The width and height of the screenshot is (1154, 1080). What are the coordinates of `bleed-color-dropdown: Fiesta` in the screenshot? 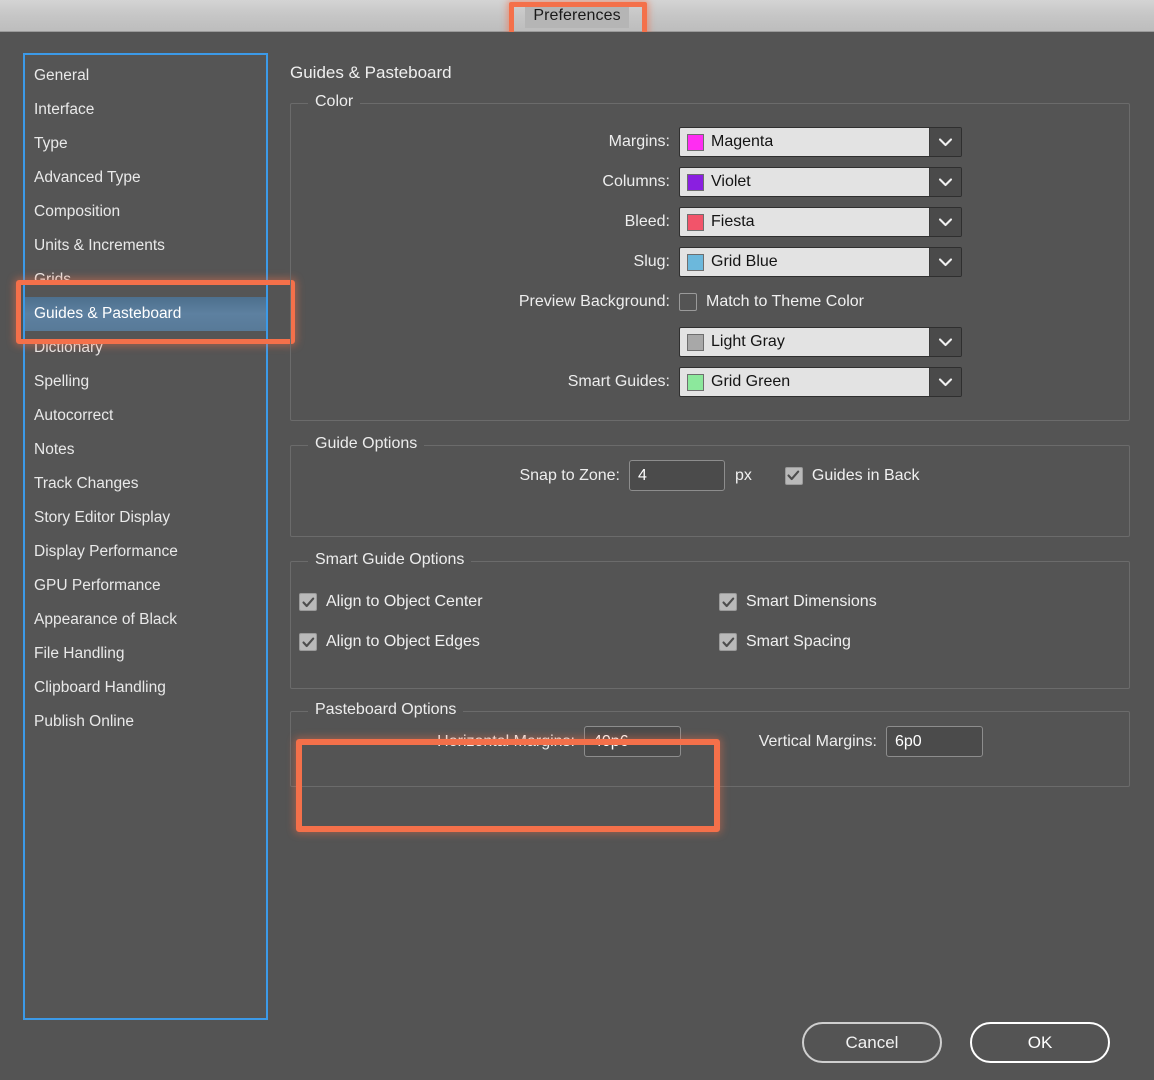 It's located at (820, 222).